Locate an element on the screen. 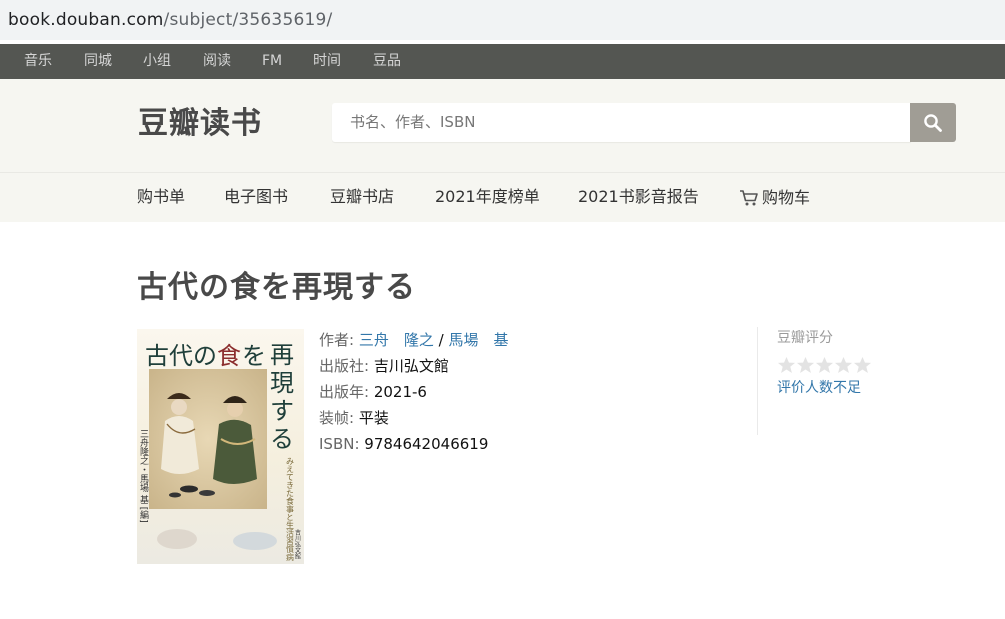  global-nav-read: 阅读 is located at coordinates (217, 61).